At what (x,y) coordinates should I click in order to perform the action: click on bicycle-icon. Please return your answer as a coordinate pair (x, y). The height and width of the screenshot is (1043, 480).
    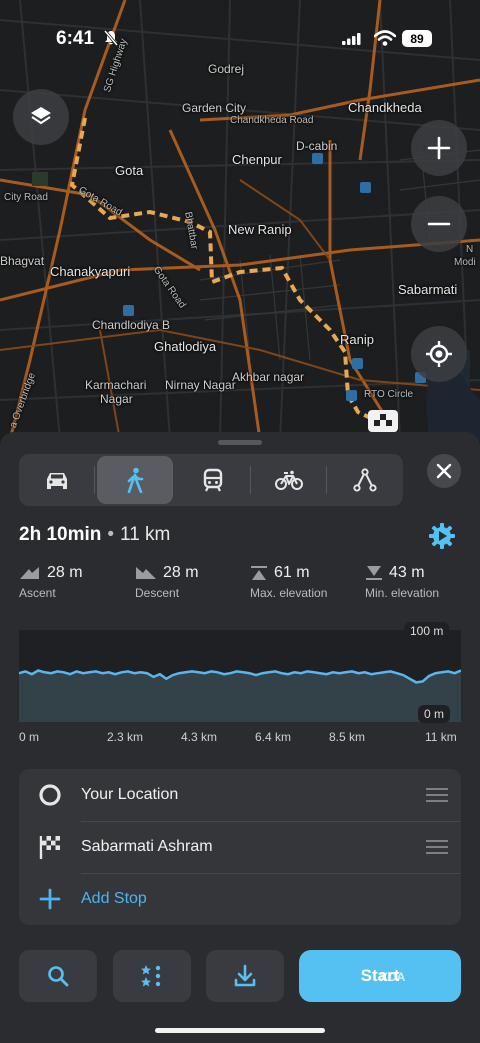
    Looking at the image, I should click on (289, 480).